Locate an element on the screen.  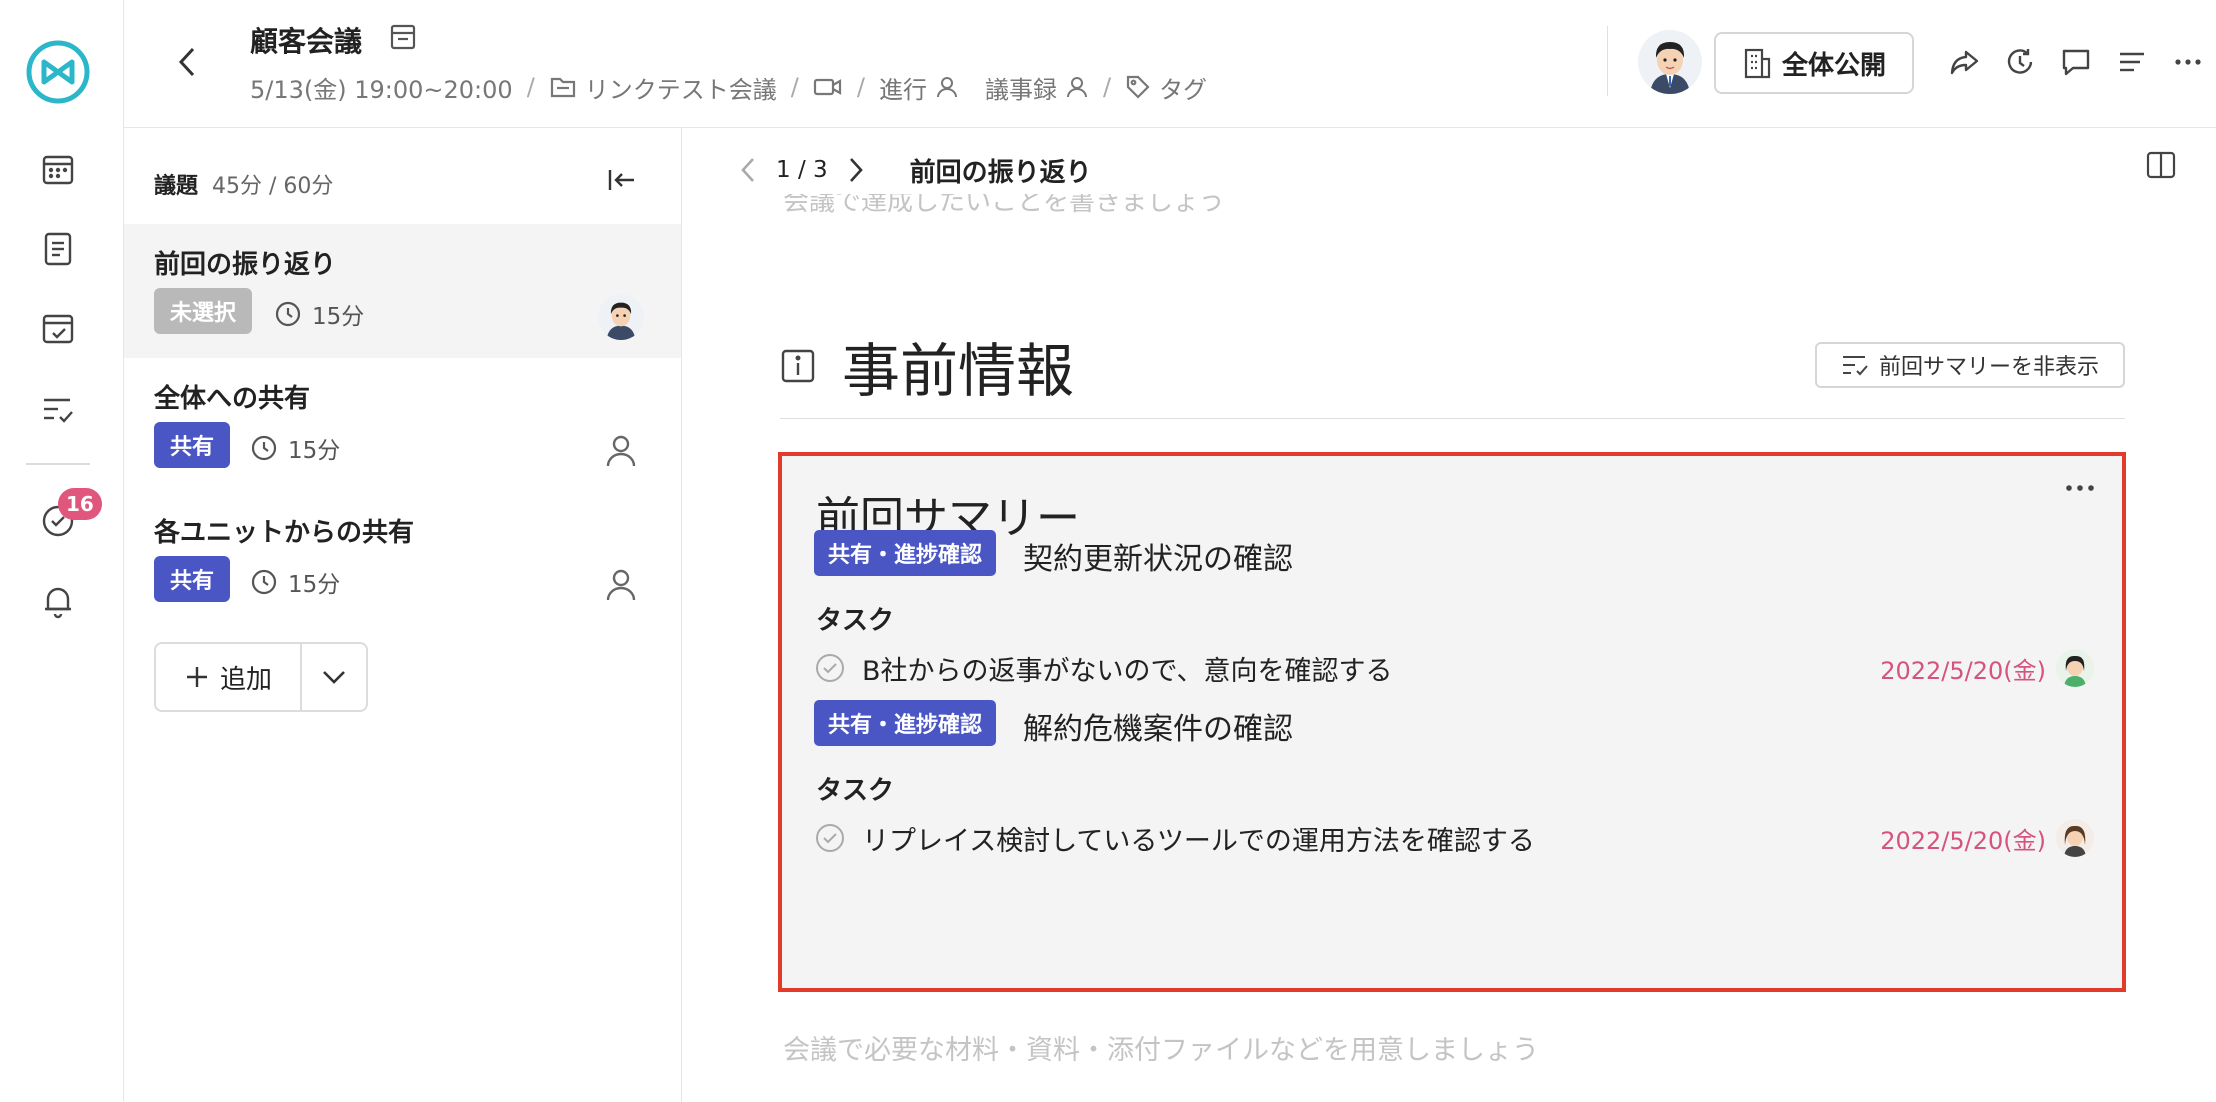
minutes-label: 議事録 is located at coordinates (1020, 89).